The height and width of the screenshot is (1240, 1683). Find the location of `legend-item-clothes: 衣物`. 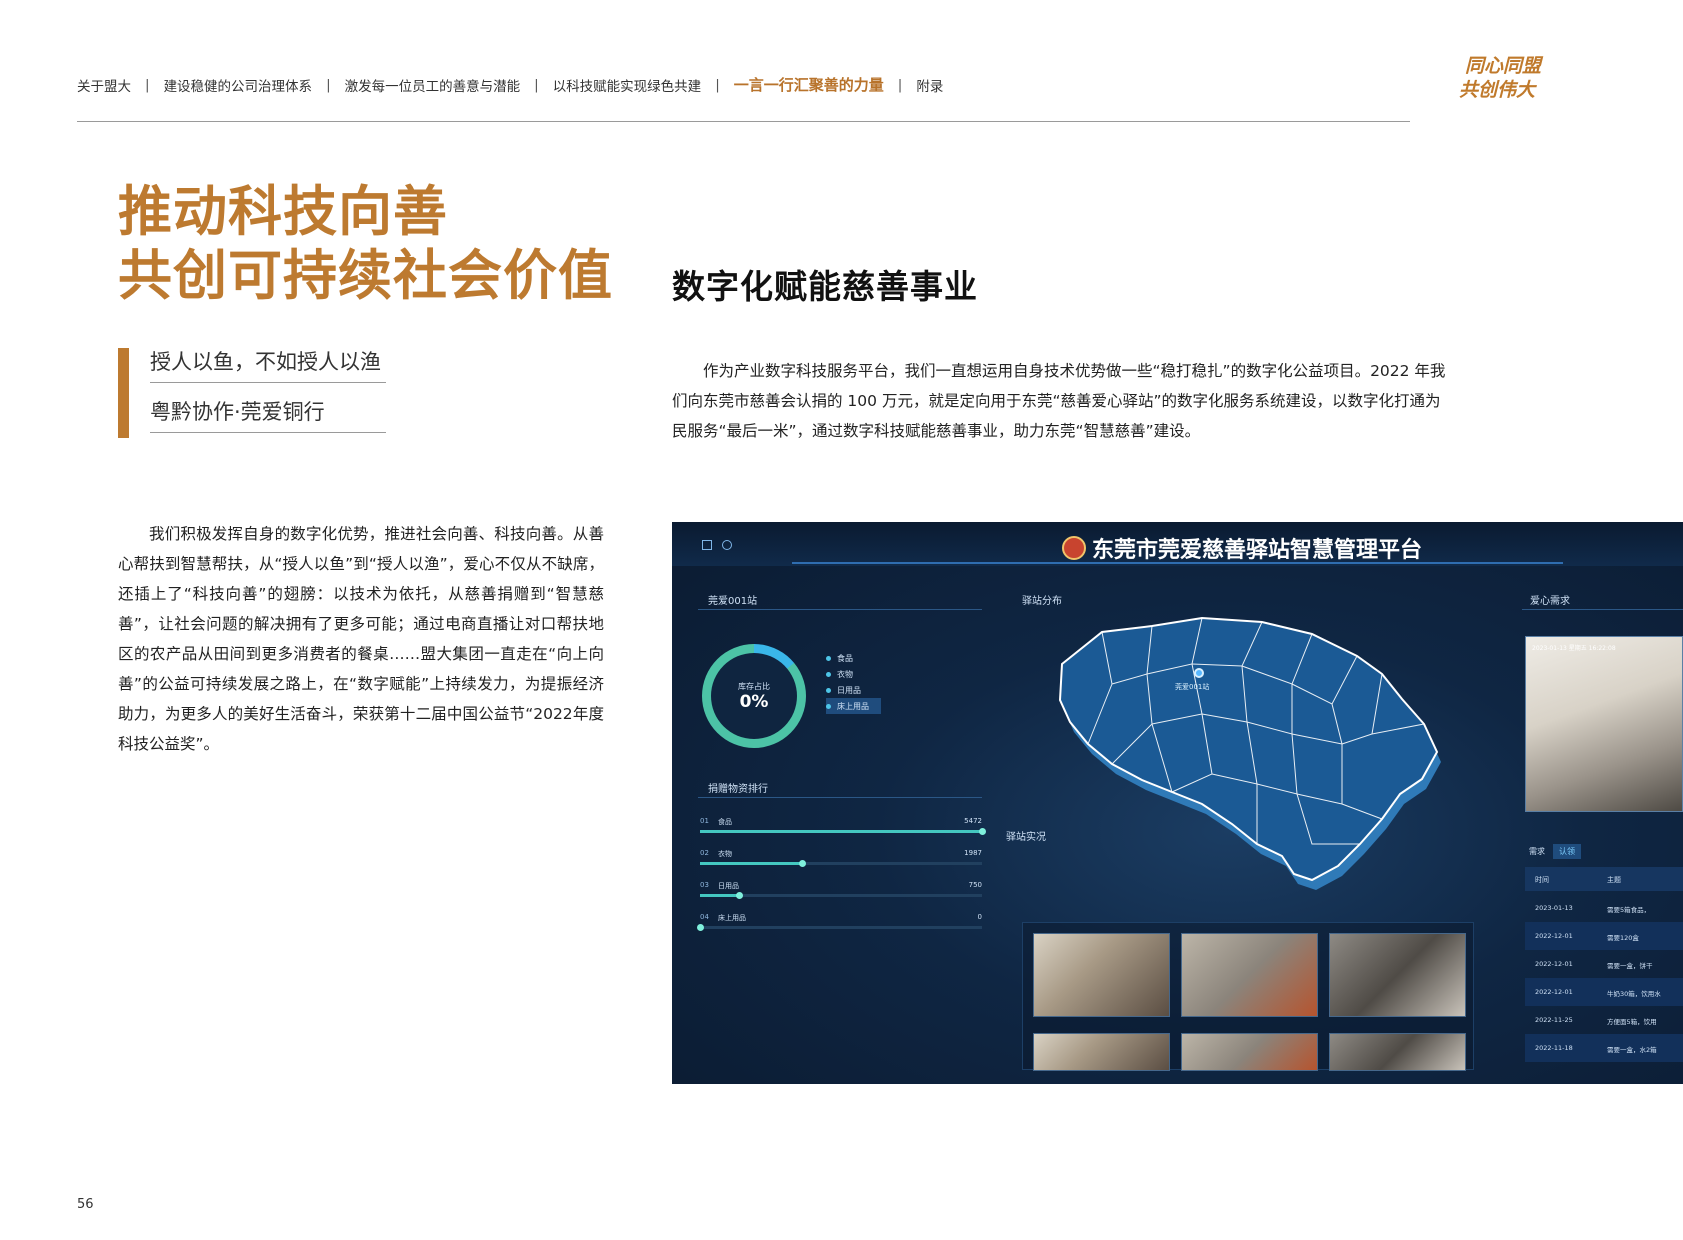

legend-item-clothes: 衣物 is located at coordinates (853, 674).